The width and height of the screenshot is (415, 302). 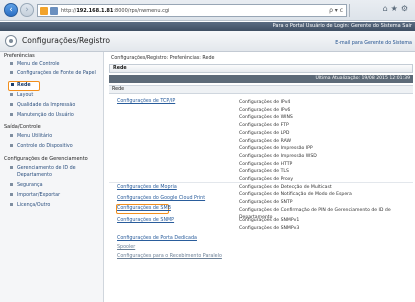 I want to click on address-tools: ρ ▾ c, so click(x=336, y=10).